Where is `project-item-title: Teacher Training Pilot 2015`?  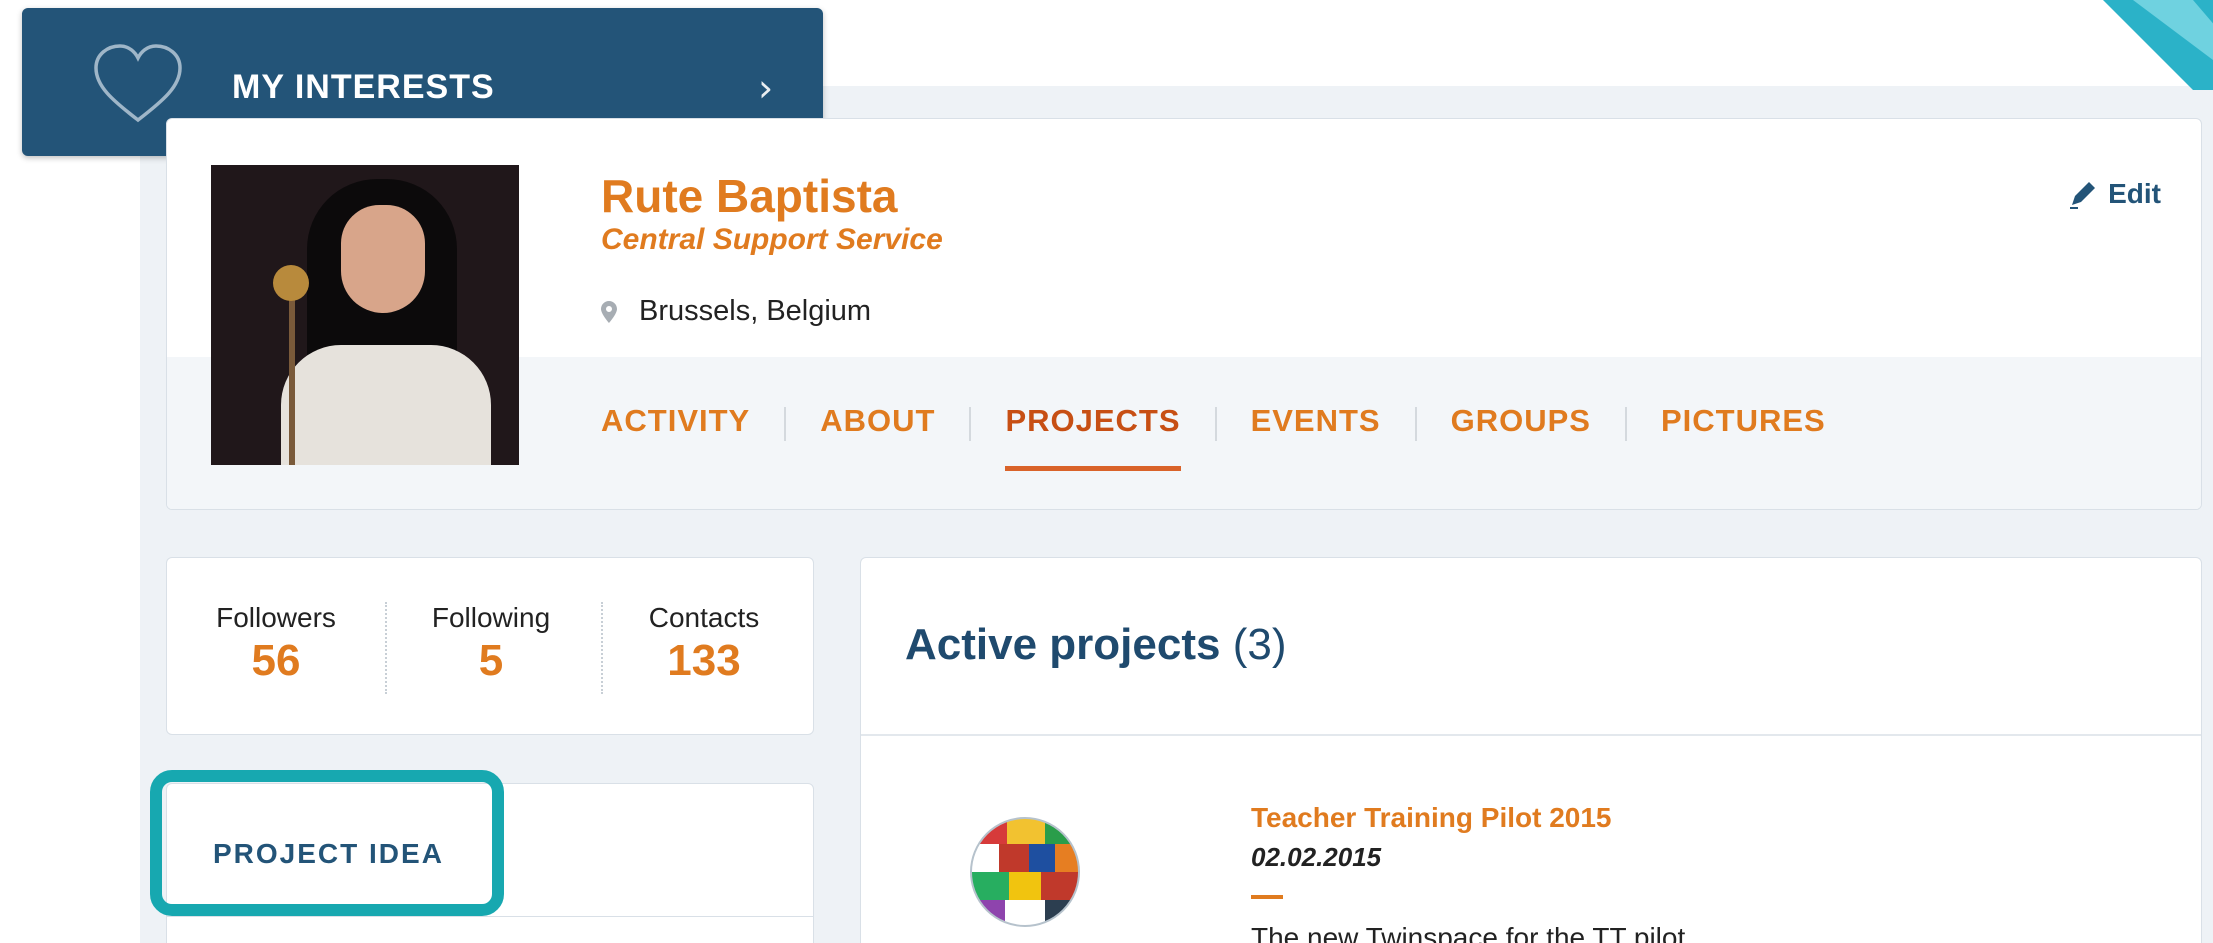
project-item-title: Teacher Training Pilot 2015 is located at coordinates (1431, 818).